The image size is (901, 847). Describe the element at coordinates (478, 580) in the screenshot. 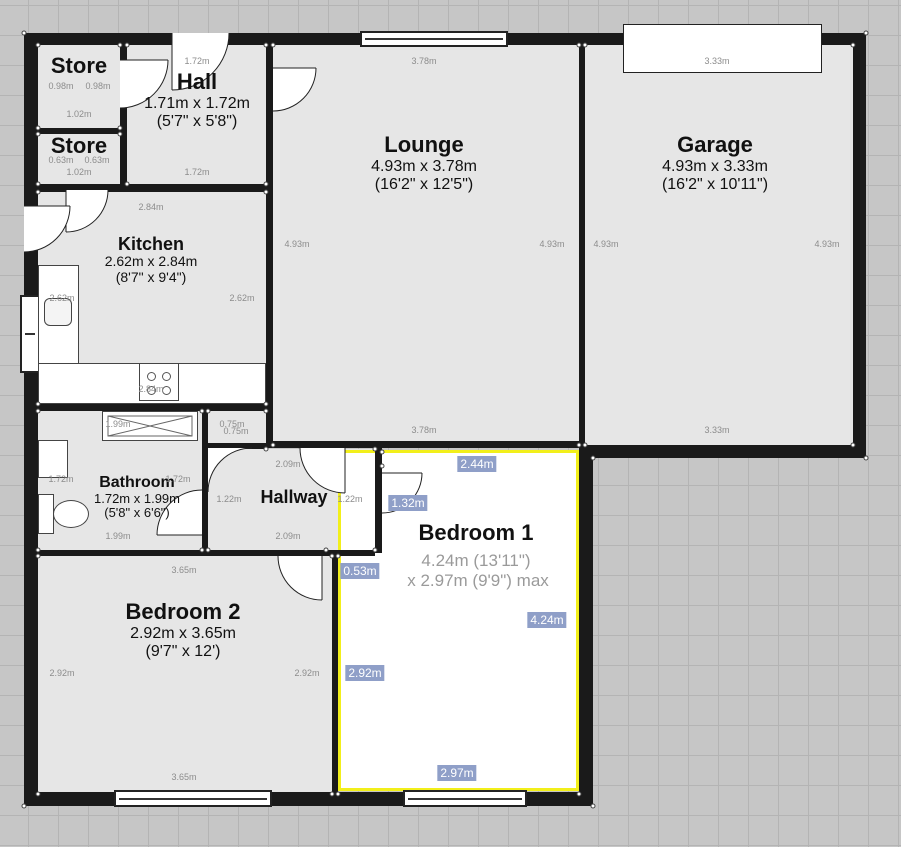

I see `bedroom-1-size-line2: x 2.97m (9'9") max` at that location.